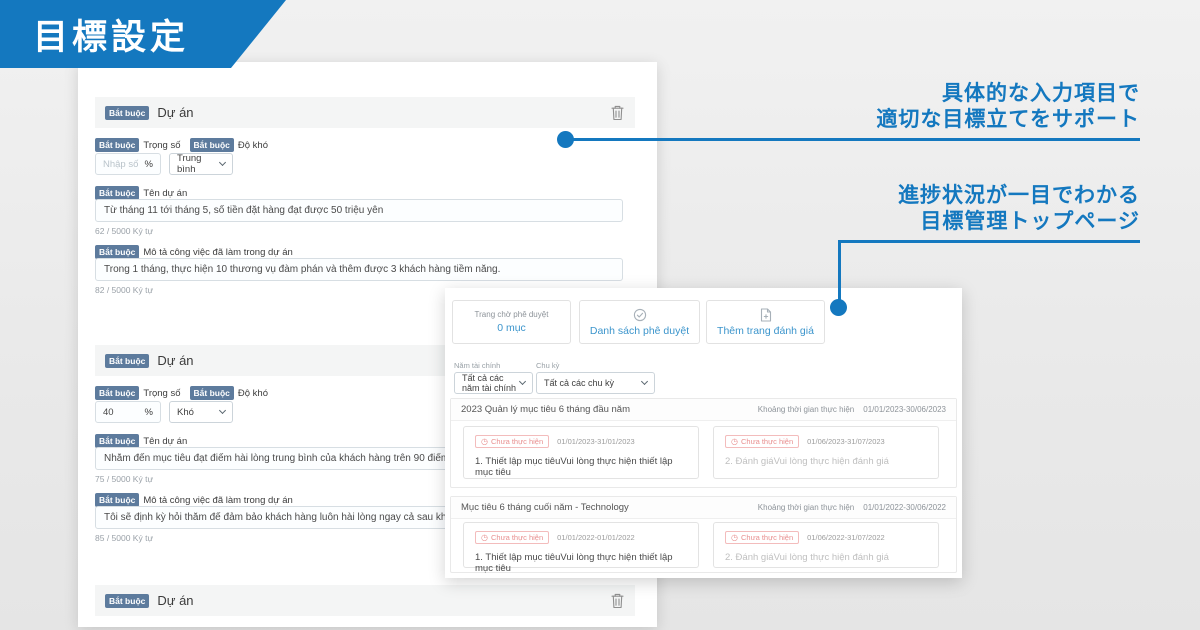 The height and width of the screenshot is (630, 1200). I want to click on char-counter: 85 / 5000 Ký tự, so click(124, 538).